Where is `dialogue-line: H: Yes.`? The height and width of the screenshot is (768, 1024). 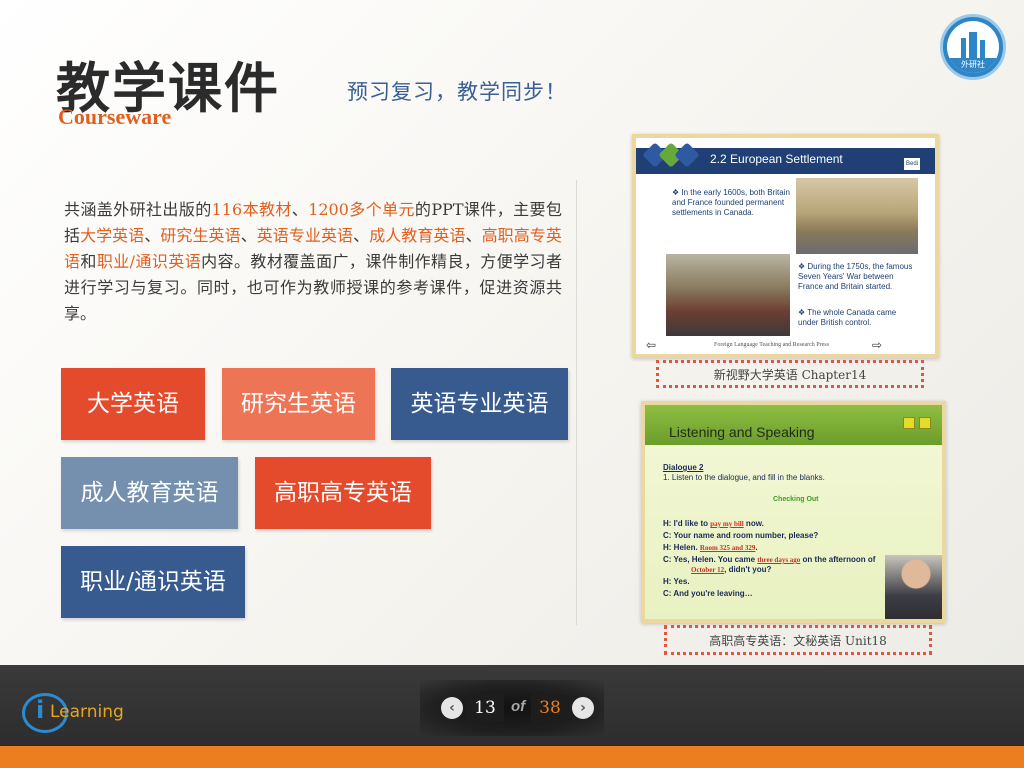
dialogue-line: H: Yes. is located at coordinates (676, 581).